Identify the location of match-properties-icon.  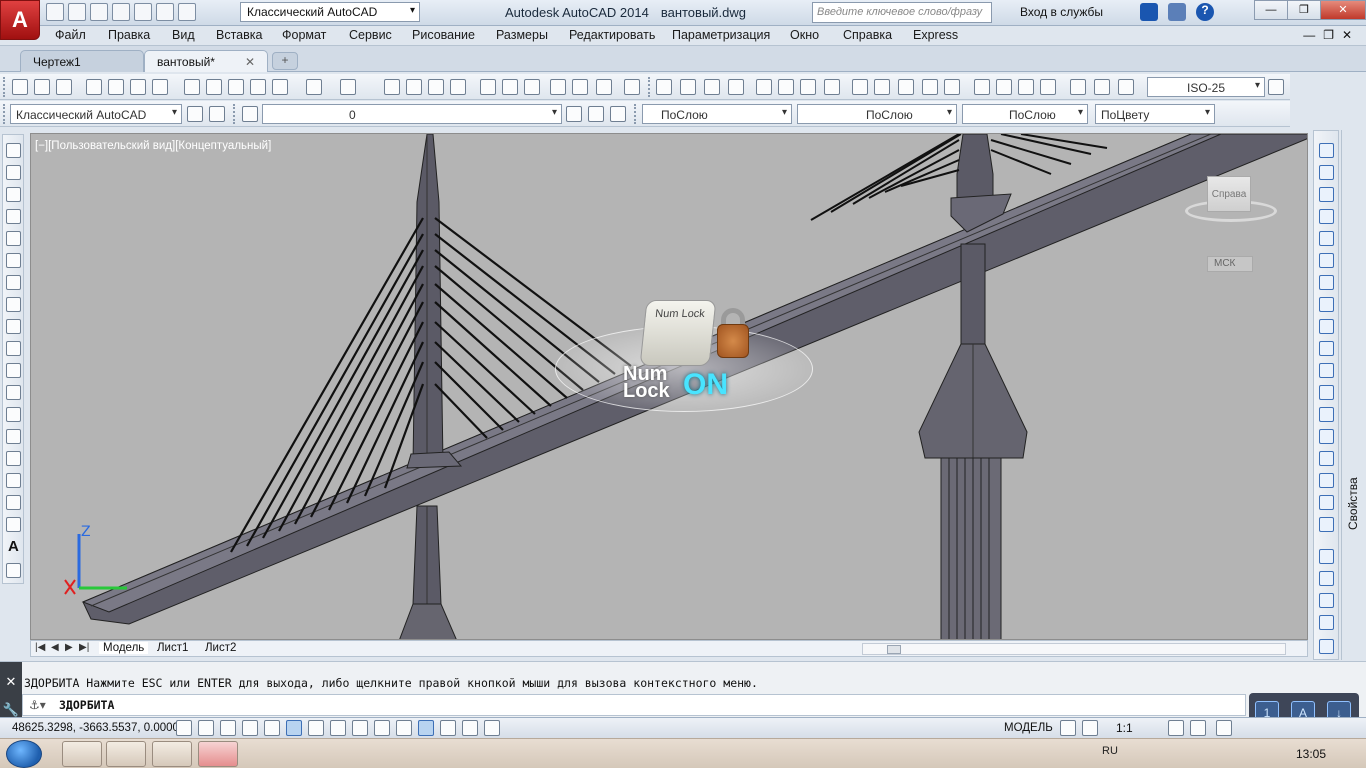
(258, 87).